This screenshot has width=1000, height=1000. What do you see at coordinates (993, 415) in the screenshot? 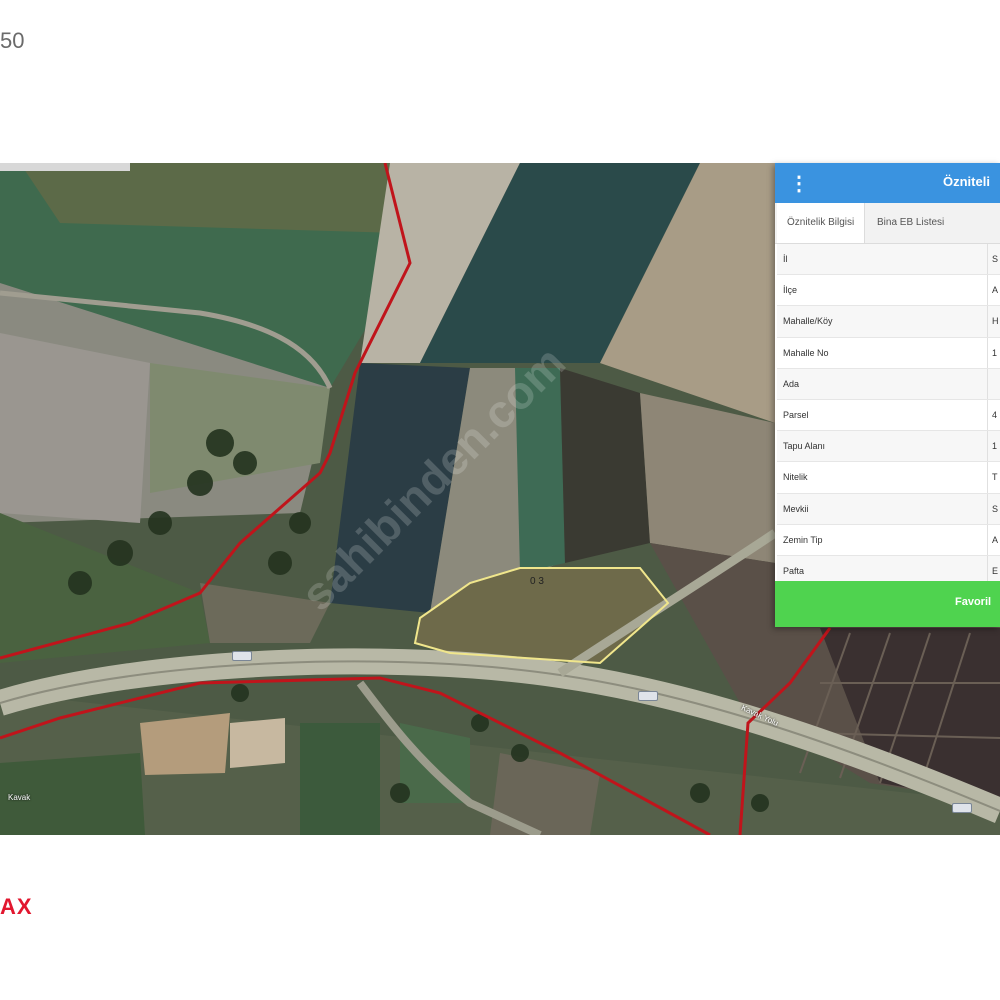
I see `row-value: 4` at bounding box center [993, 415].